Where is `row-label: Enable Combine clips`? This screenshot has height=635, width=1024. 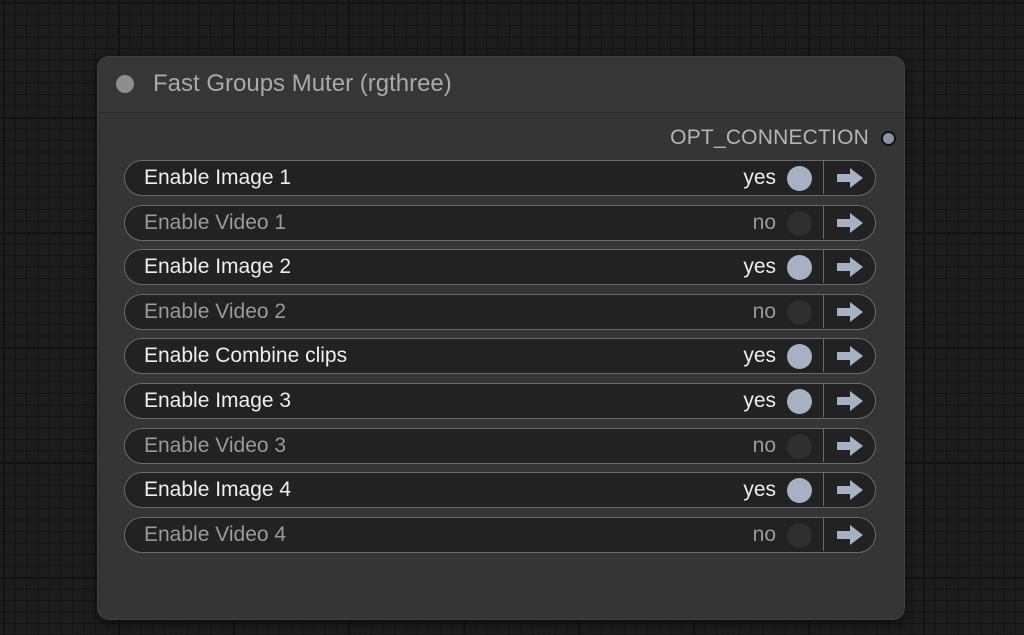
row-label: Enable Combine clips is located at coordinates (246, 356).